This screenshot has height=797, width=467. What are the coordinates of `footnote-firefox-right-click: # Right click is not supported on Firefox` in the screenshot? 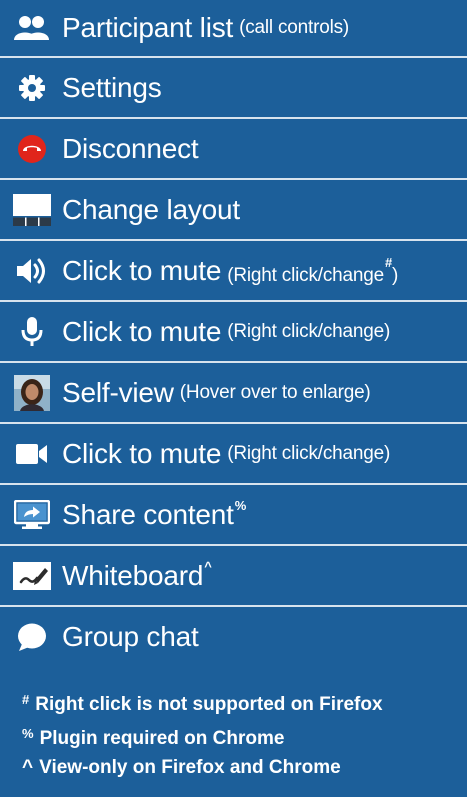 It's located at (244, 702).